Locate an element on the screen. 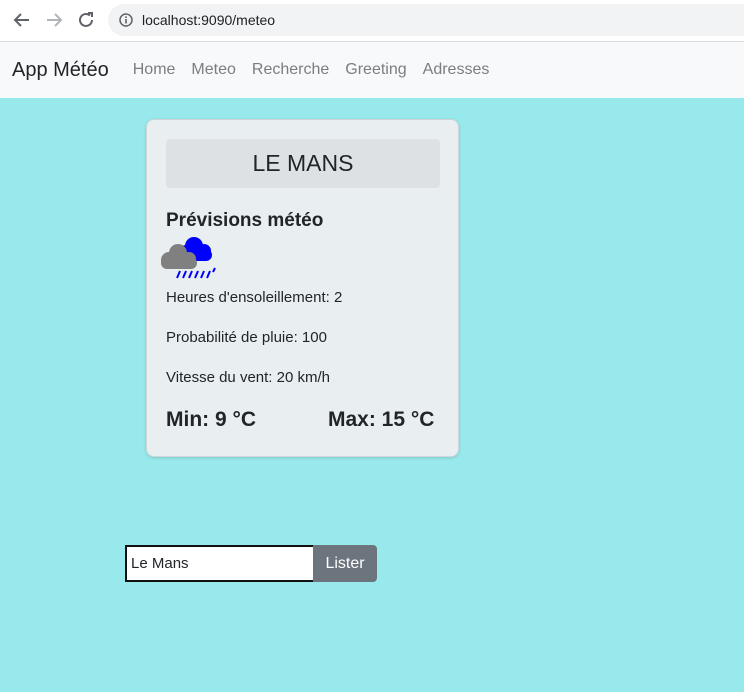 The width and height of the screenshot is (744, 692). arrow-left-icon is located at coordinates (22, 20).